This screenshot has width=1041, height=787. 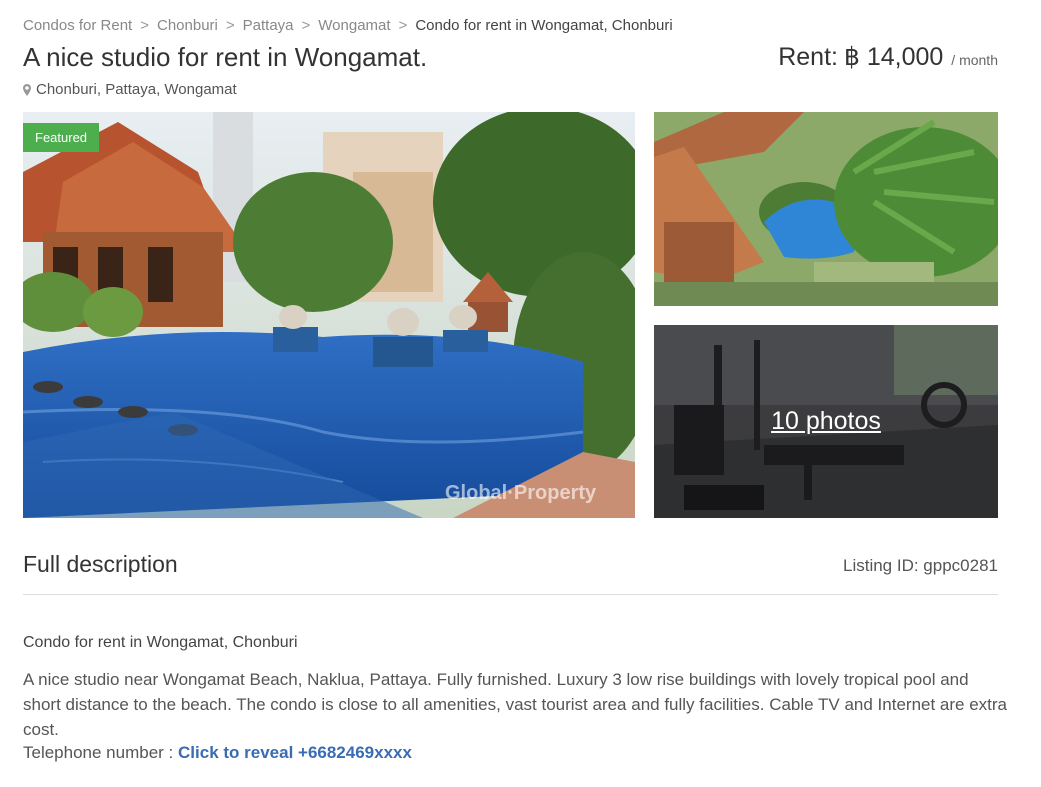 I want to click on rent-price: Rent: ฿ 14,000 / month, so click(x=888, y=57).